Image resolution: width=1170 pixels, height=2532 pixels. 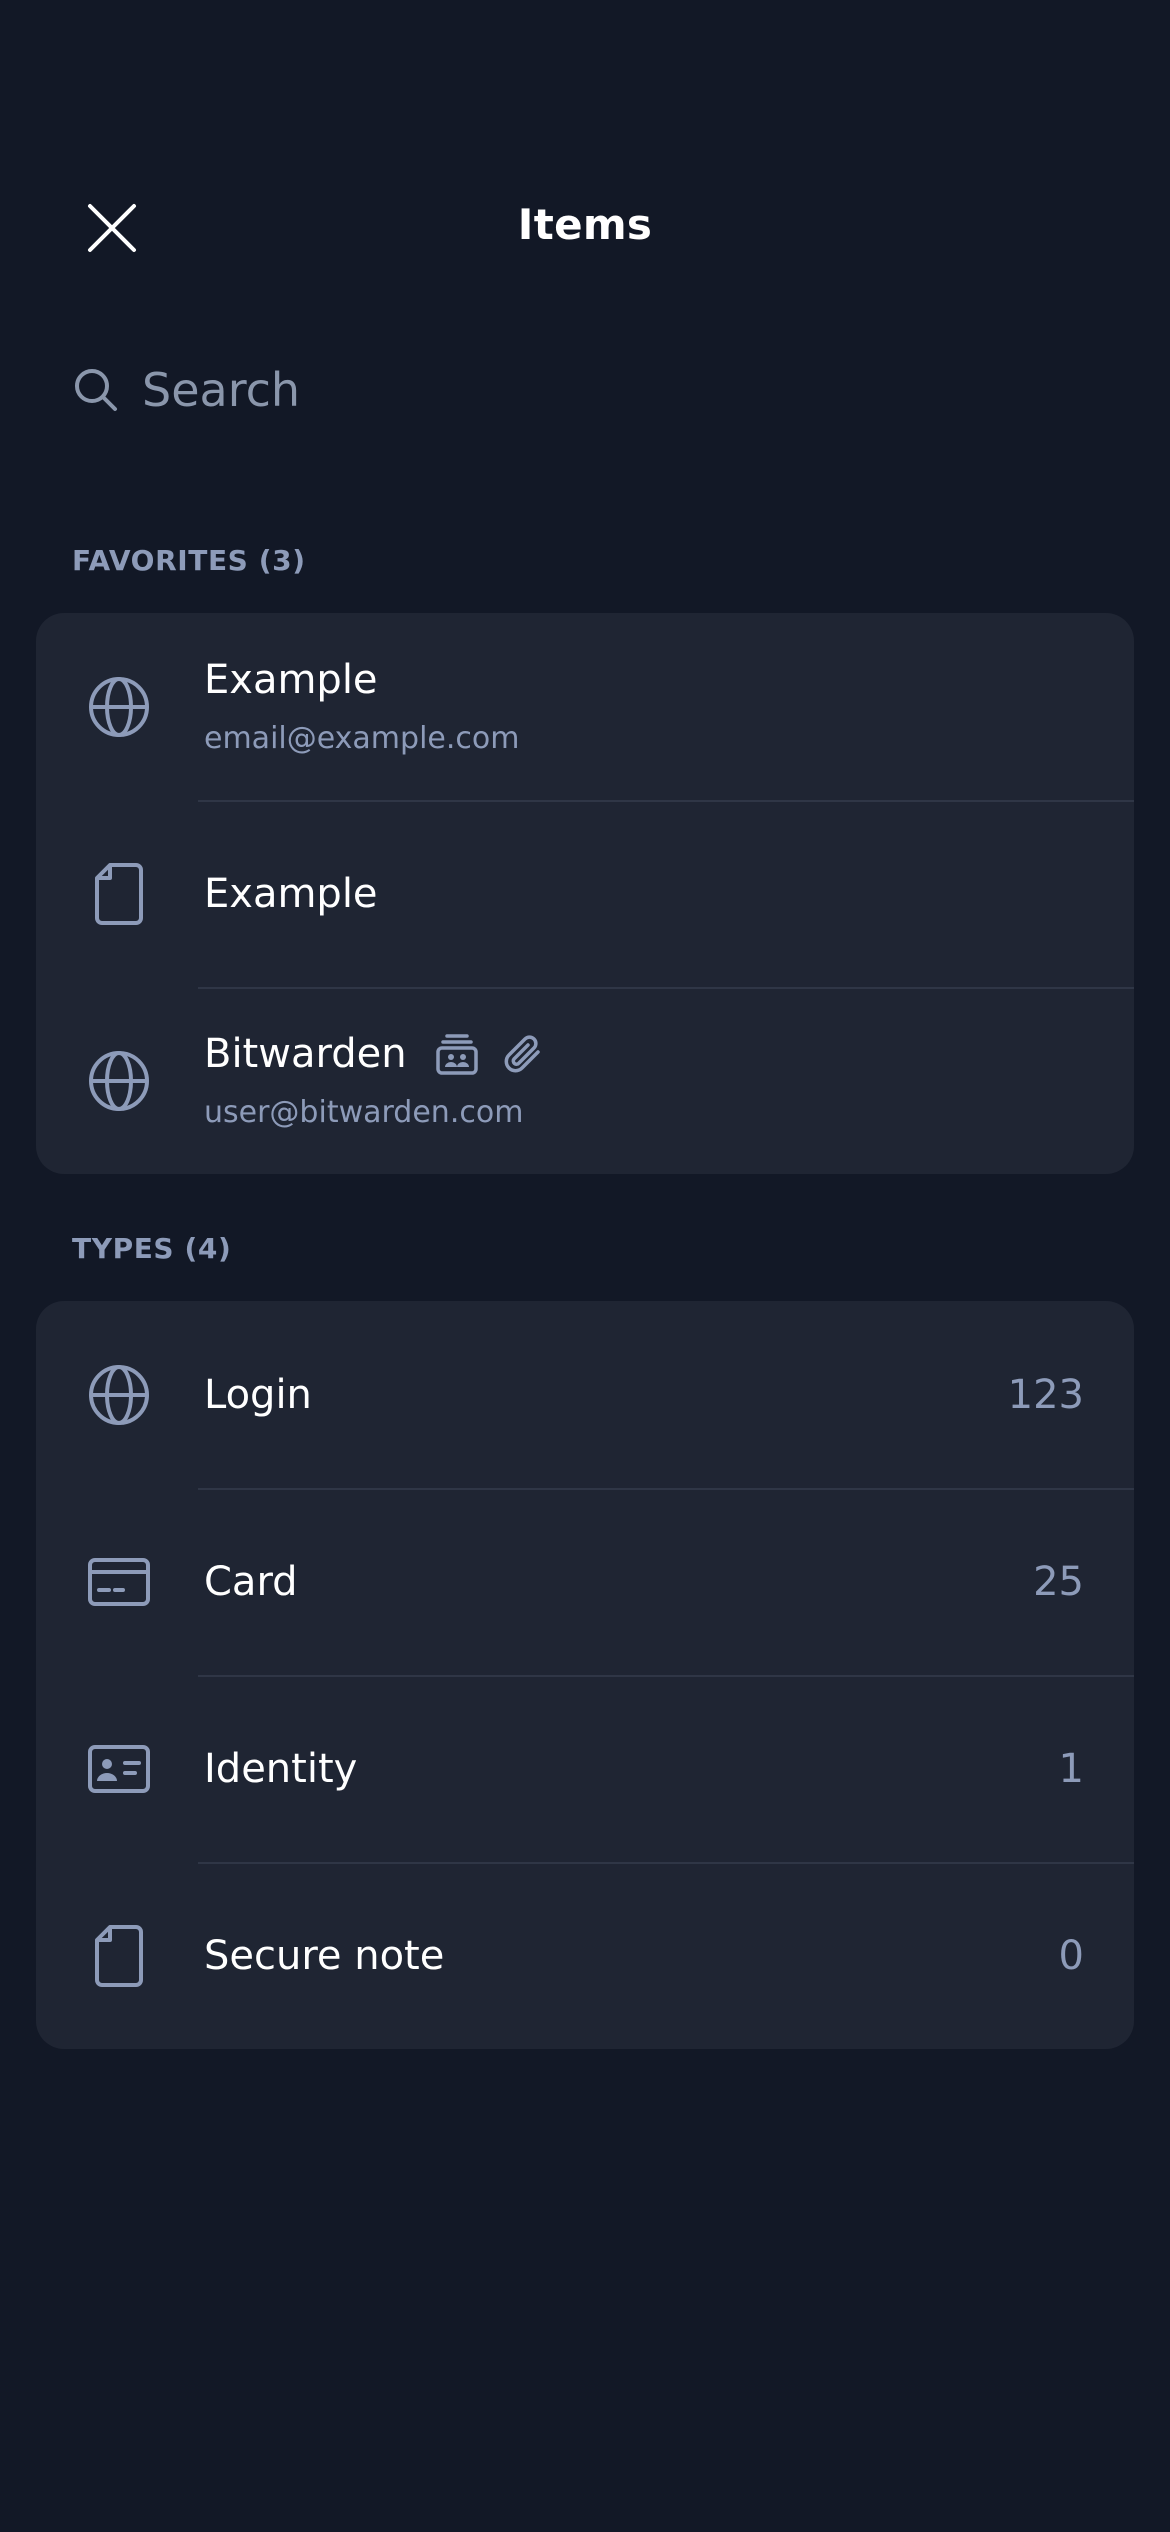 What do you see at coordinates (1071, 1955) in the screenshot?
I see `type-count: 0` at bounding box center [1071, 1955].